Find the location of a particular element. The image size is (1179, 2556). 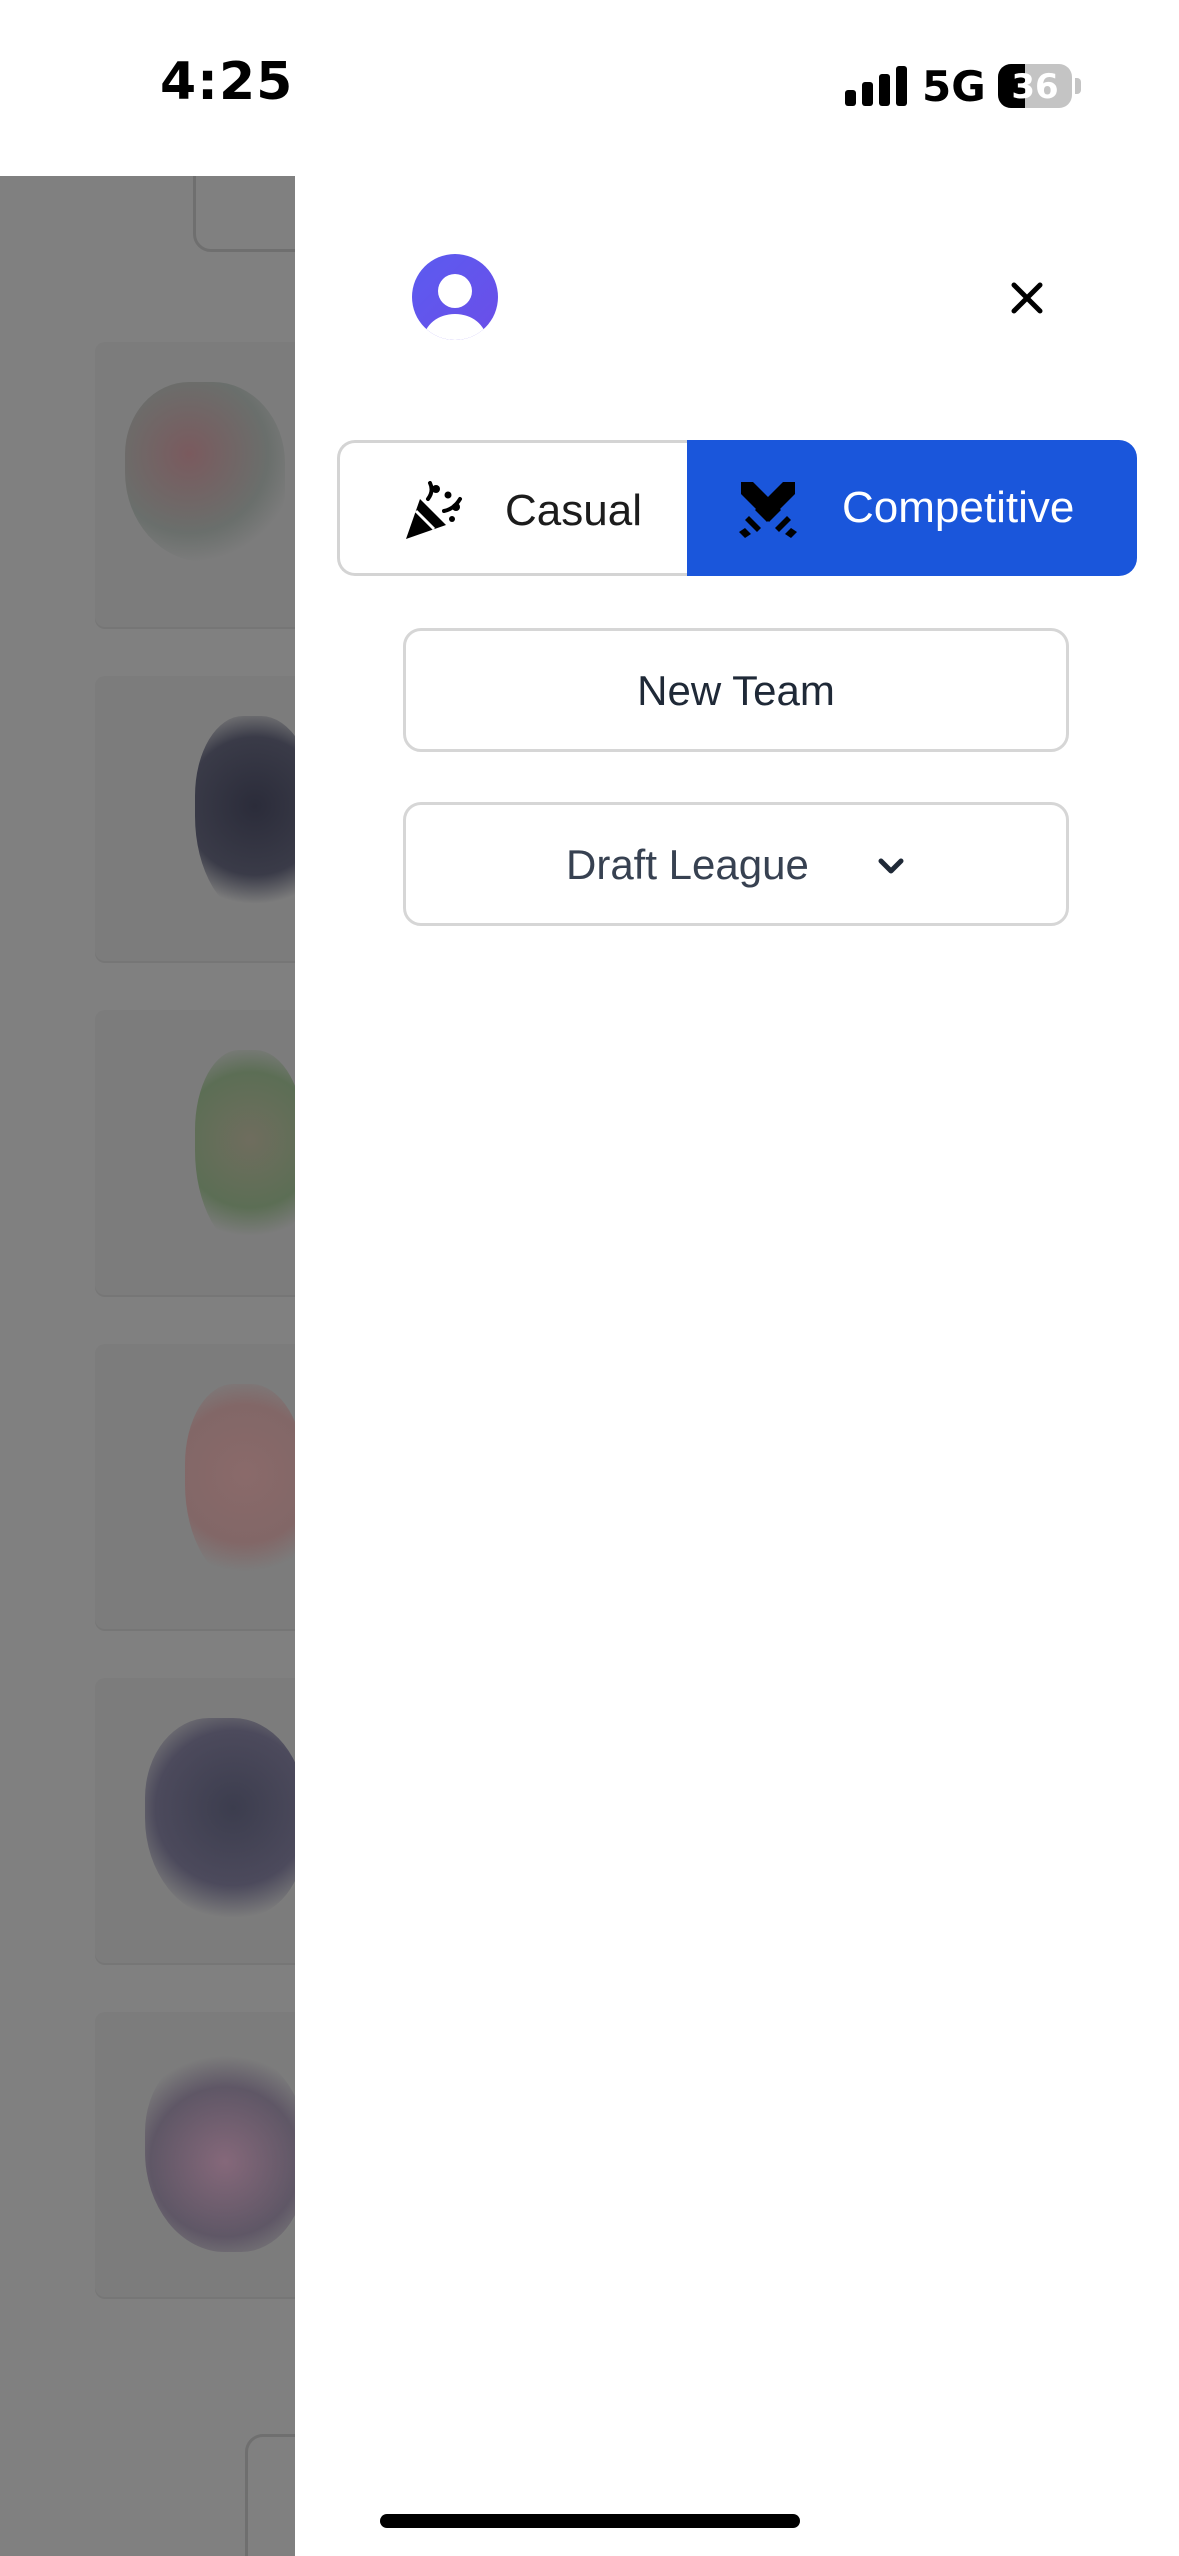

new-team-button: New Team is located at coordinates (736, 690).